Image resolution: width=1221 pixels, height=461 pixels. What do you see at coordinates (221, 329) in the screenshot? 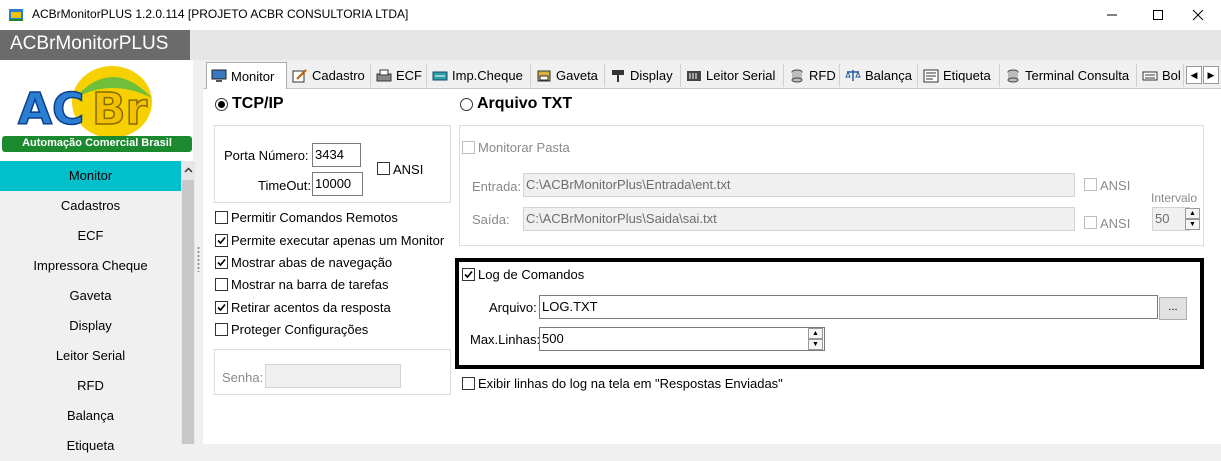
I see `proteger-configuracoes-checkbox` at bounding box center [221, 329].